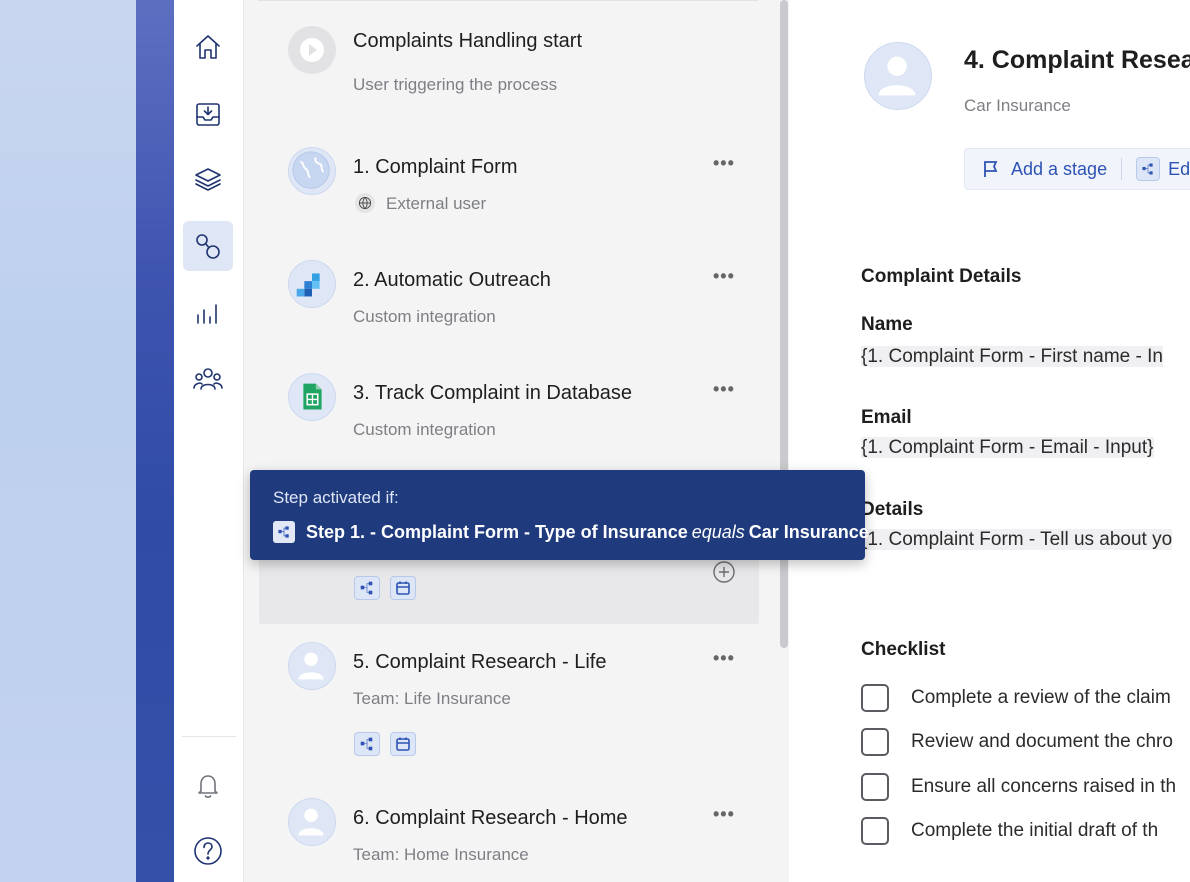  I want to click on inbox-button, so click(208, 114).